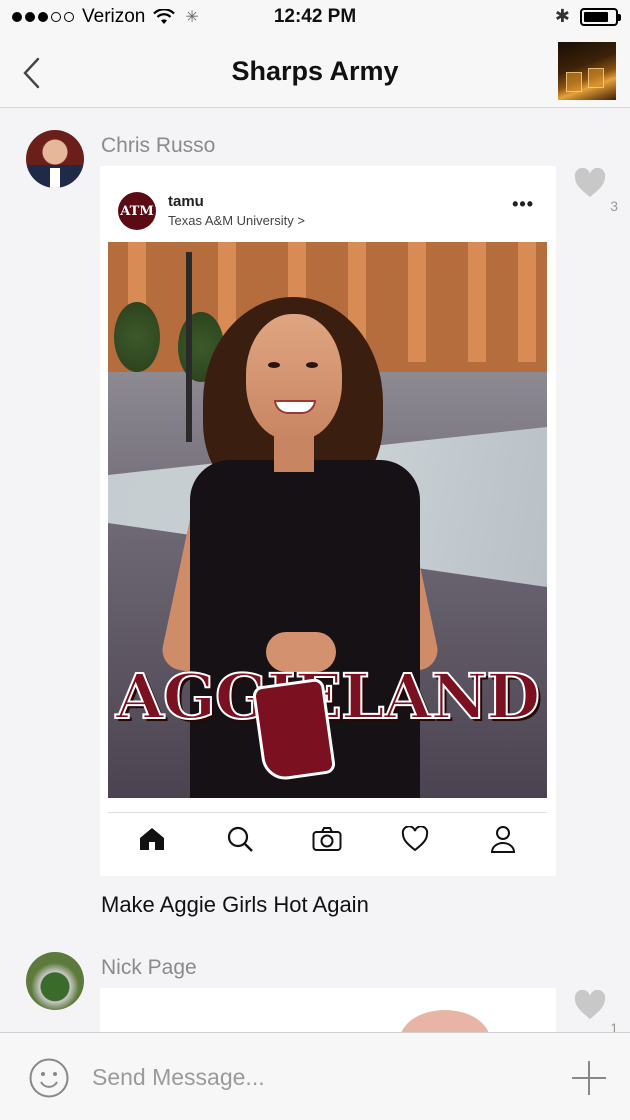 The width and height of the screenshot is (630, 1120). I want to click on post-author: Nick Page, so click(149, 968).